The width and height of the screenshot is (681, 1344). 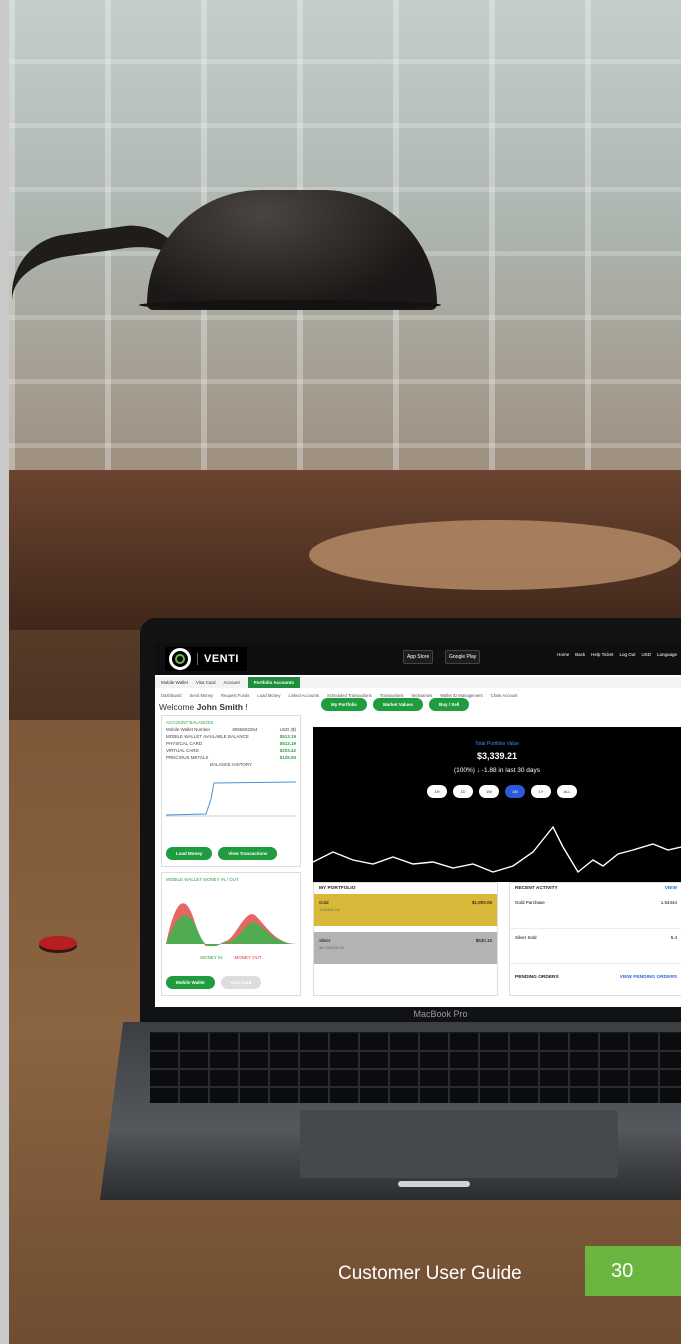 What do you see at coordinates (595, 946) in the screenshot?
I see `activity-row: Silver Sold 5.4` at bounding box center [595, 946].